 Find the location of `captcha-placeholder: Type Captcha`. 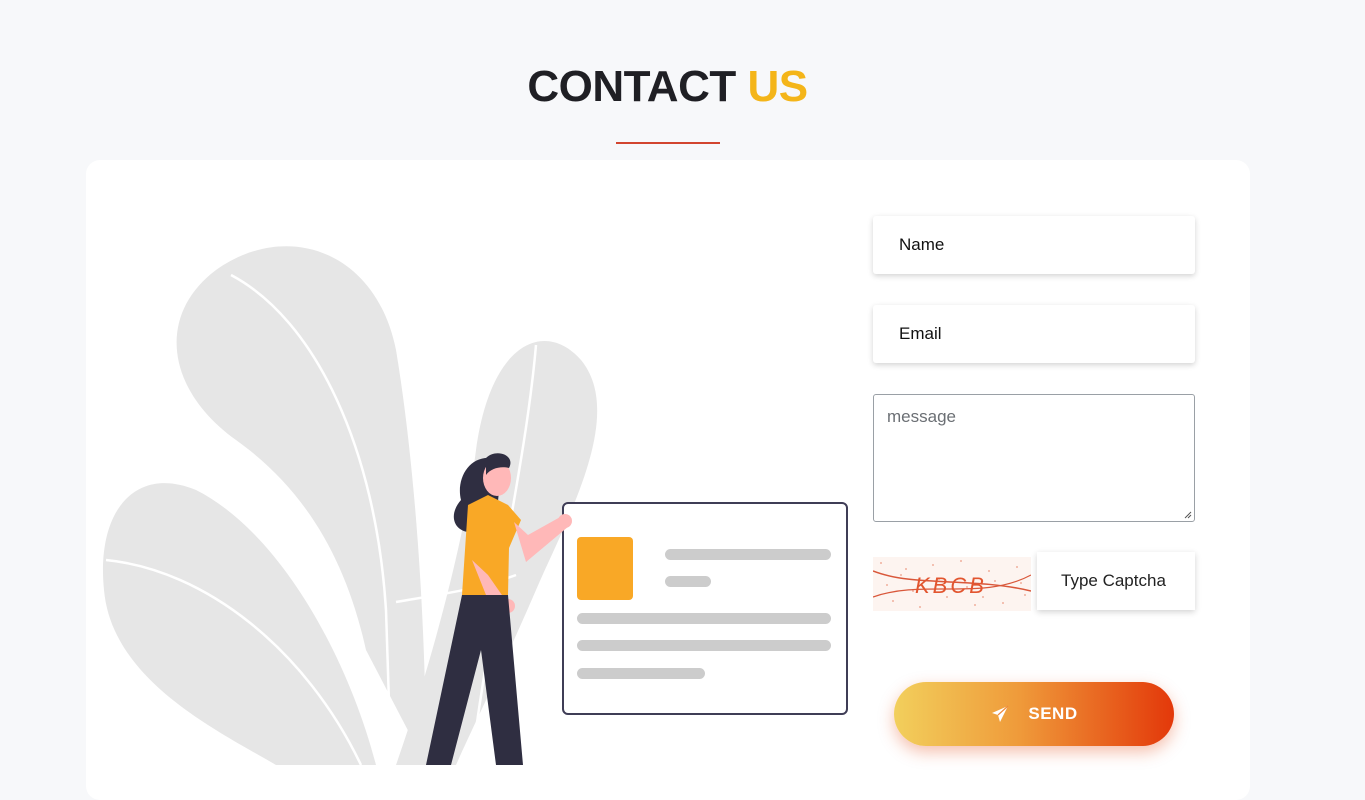

captcha-placeholder: Type Captcha is located at coordinates (1113, 580).